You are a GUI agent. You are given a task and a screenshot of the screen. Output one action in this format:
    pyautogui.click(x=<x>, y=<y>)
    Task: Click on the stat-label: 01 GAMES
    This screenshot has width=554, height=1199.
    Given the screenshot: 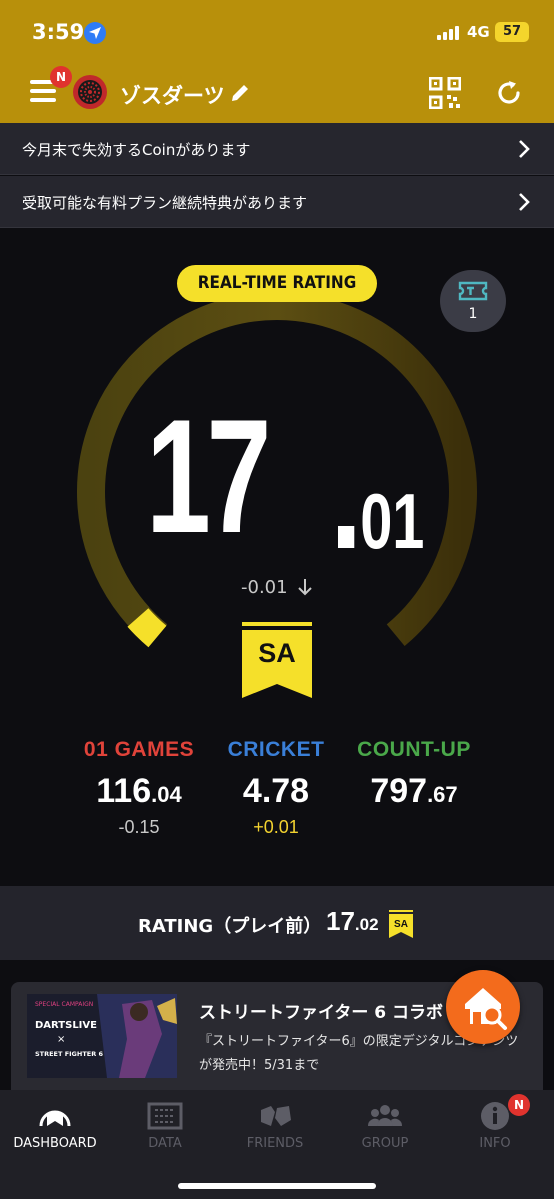 What is the action you would take?
    pyautogui.click(x=139, y=749)
    